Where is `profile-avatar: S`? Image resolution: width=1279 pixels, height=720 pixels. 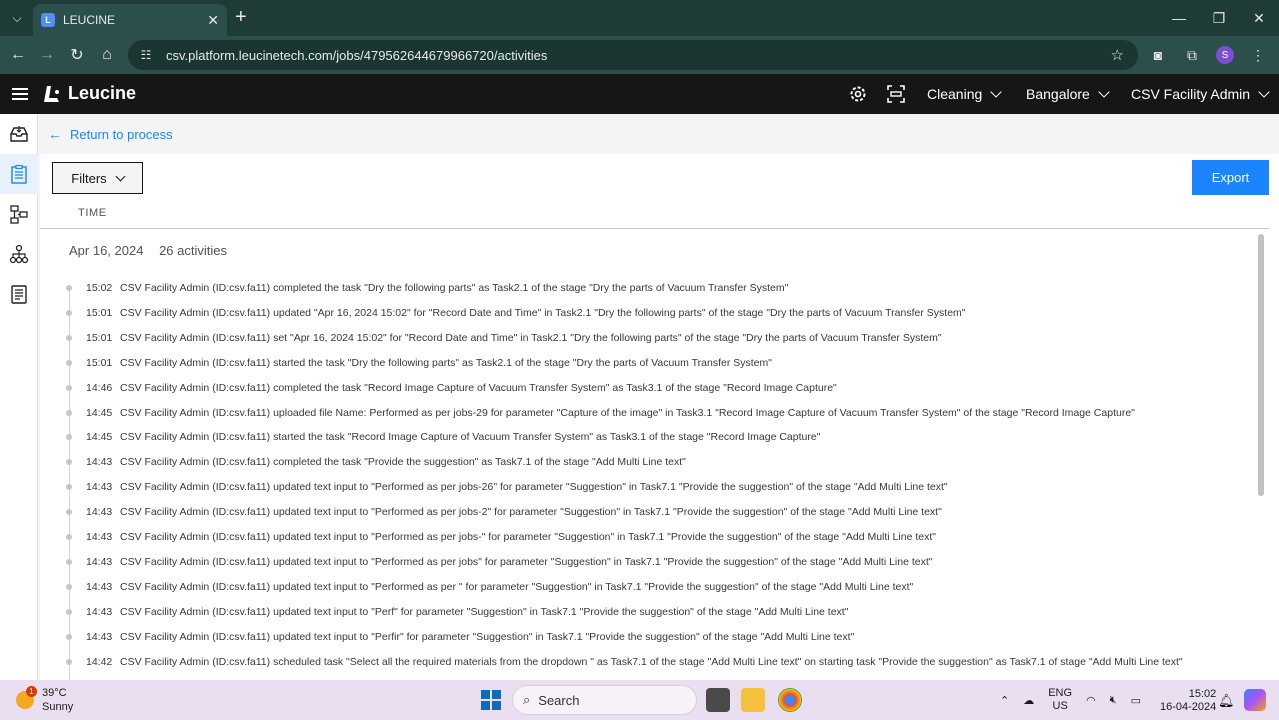
profile-avatar: S is located at coordinates (1225, 55).